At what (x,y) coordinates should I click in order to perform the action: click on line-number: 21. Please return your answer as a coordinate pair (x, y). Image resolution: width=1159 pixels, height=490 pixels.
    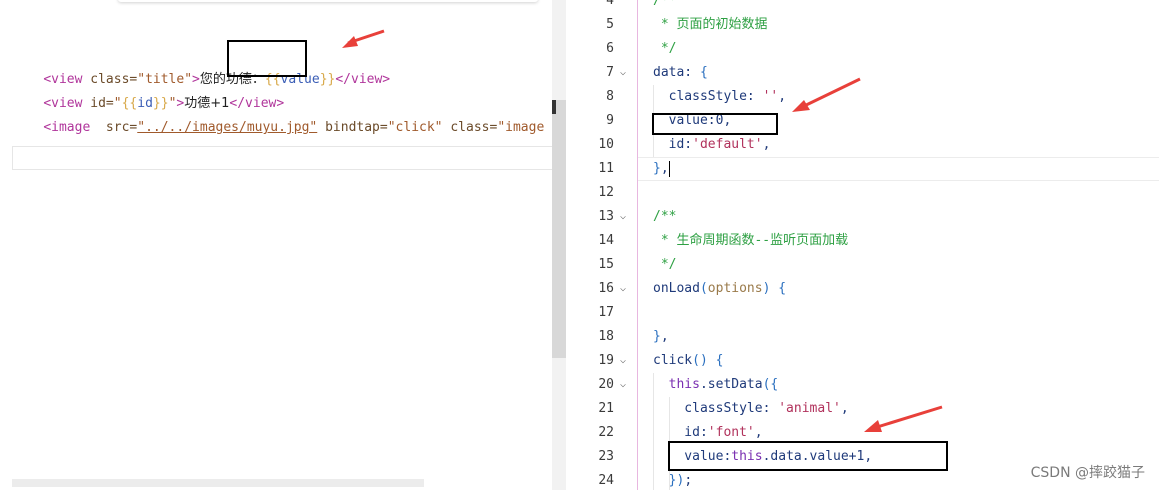
    Looking at the image, I should click on (606, 408).